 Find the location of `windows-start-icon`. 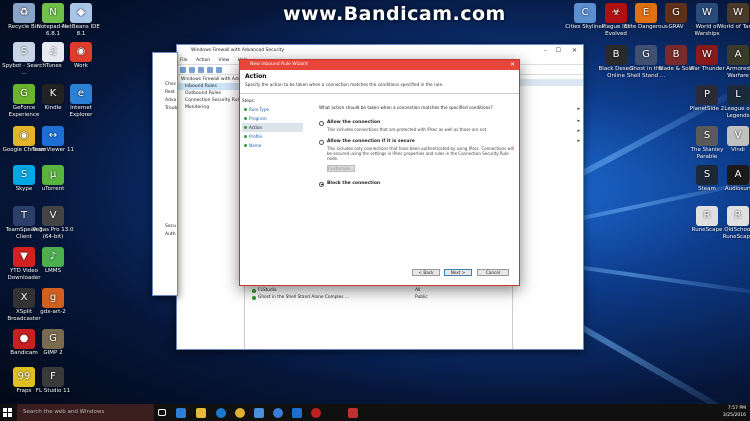

windows-start-icon is located at coordinates (8, 413).